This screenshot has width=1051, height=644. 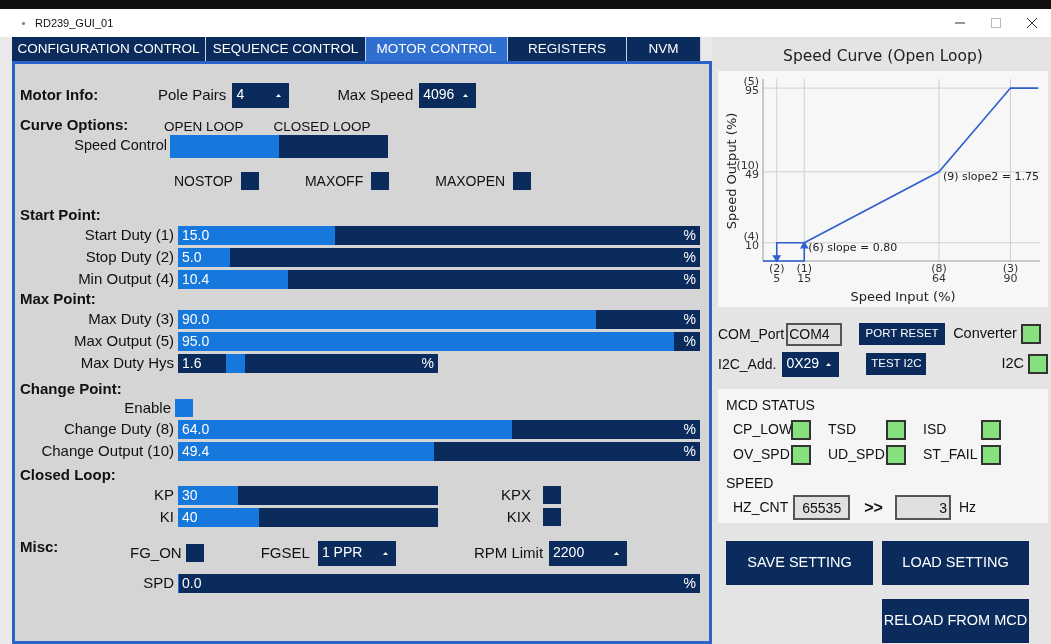 What do you see at coordinates (286, 49) in the screenshot?
I see `tab: SEQUENCE CONTROL` at bounding box center [286, 49].